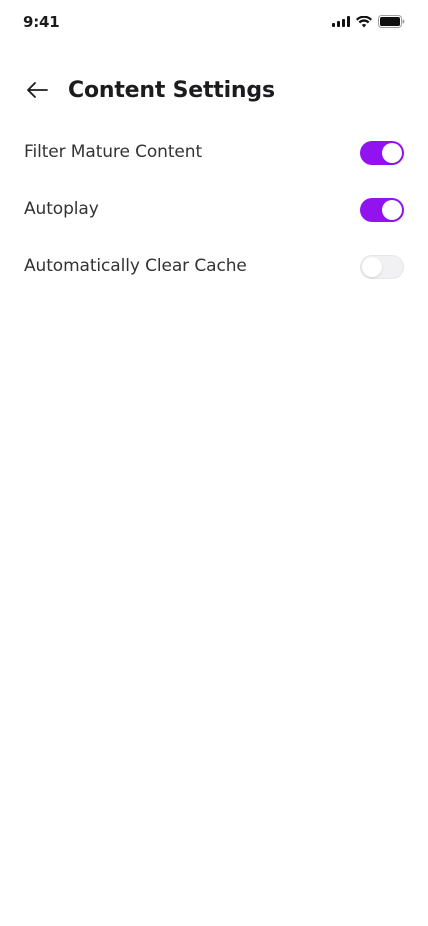 This screenshot has height=926, width=428. I want to click on header: Content Settings, so click(214, 92).